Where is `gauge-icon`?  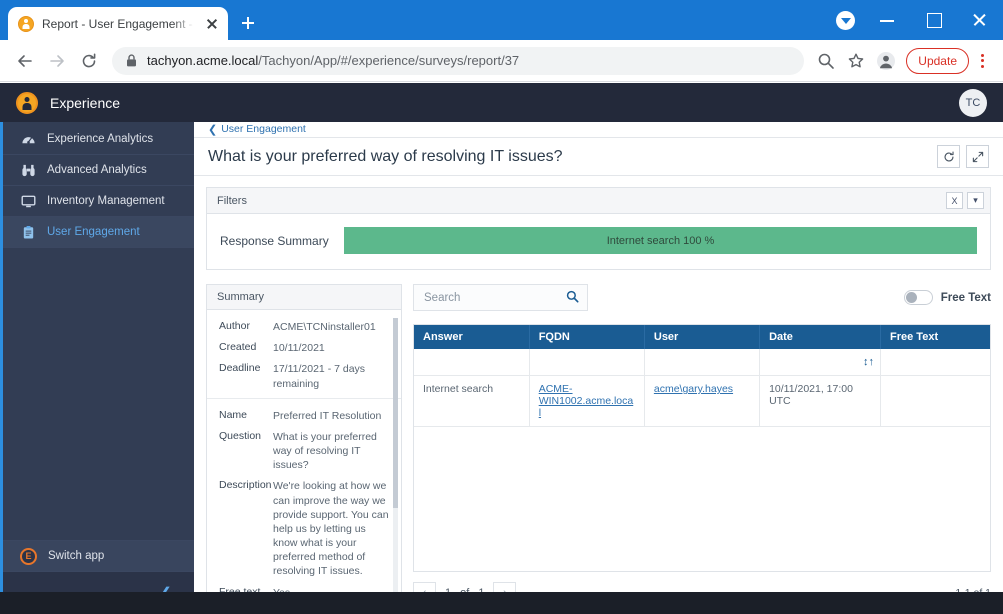
gauge-icon is located at coordinates (28, 139).